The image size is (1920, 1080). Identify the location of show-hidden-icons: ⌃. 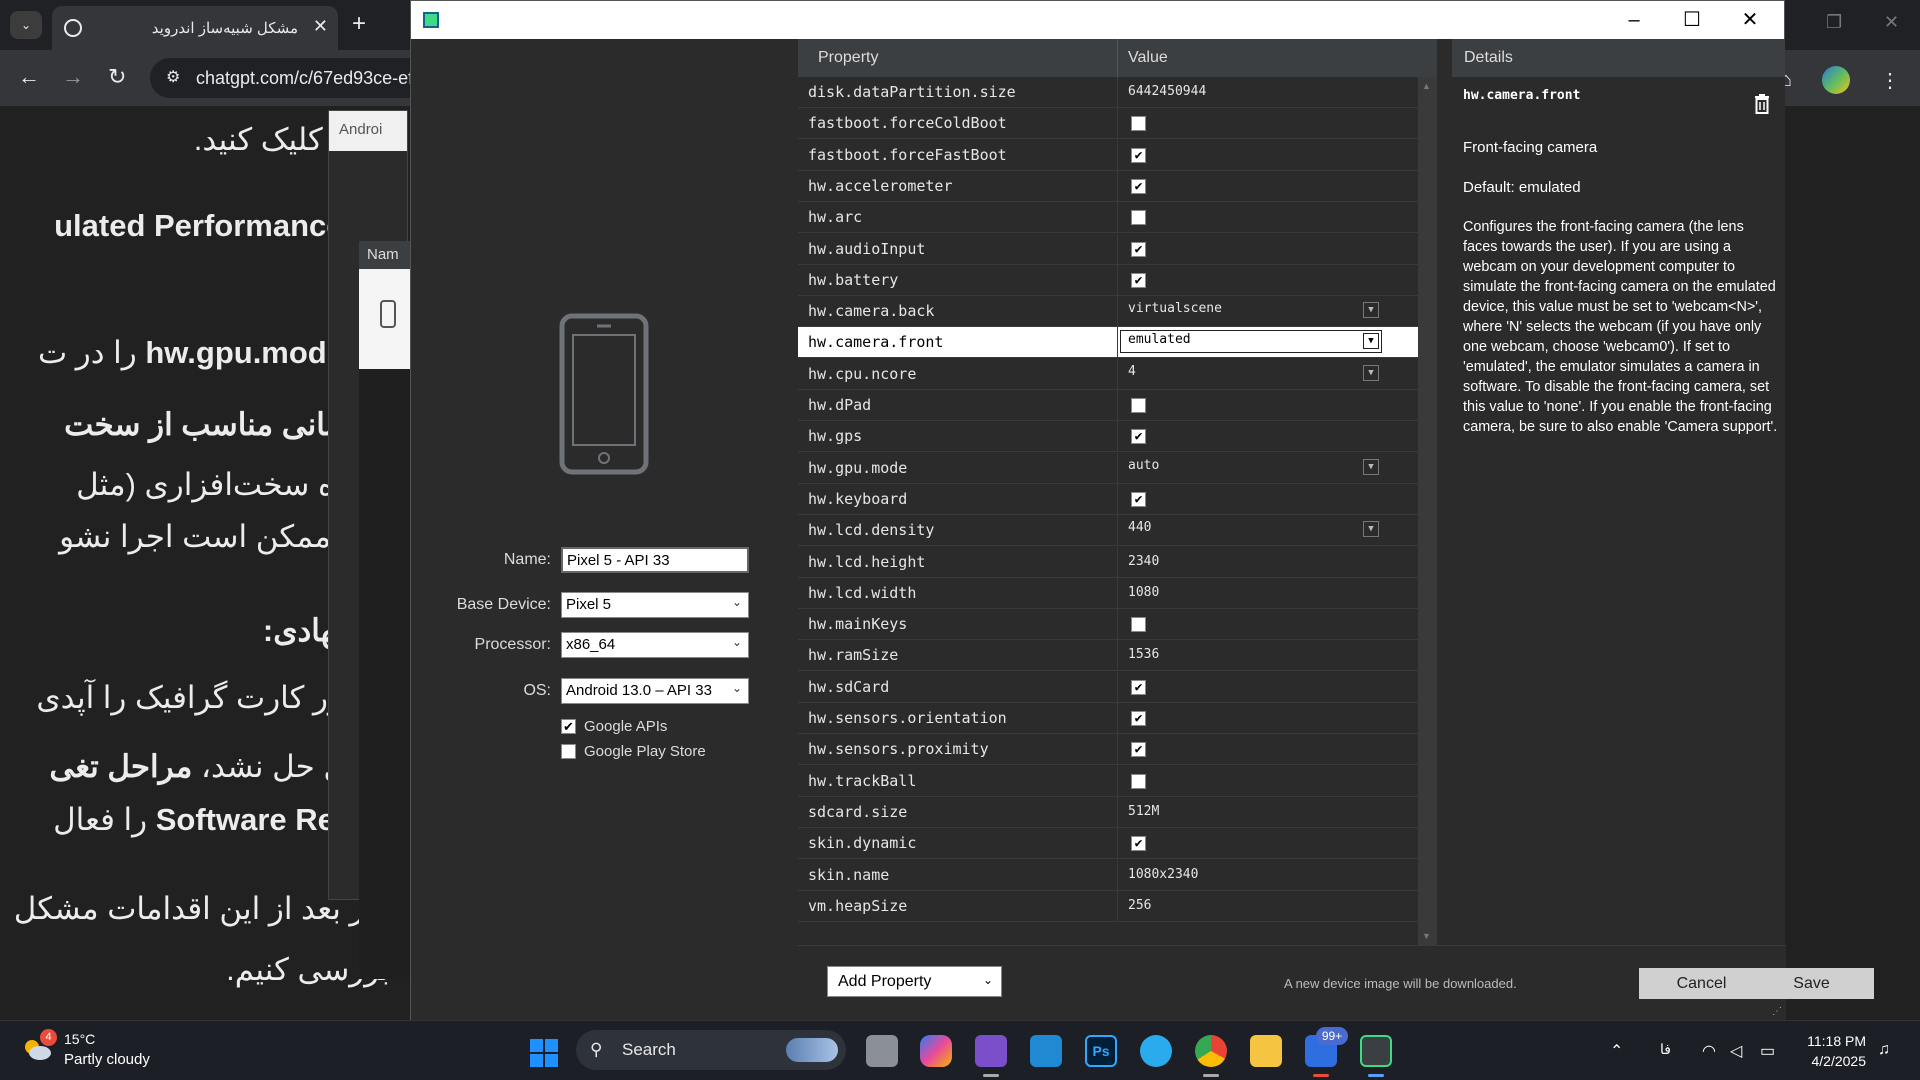
(1616, 1051).